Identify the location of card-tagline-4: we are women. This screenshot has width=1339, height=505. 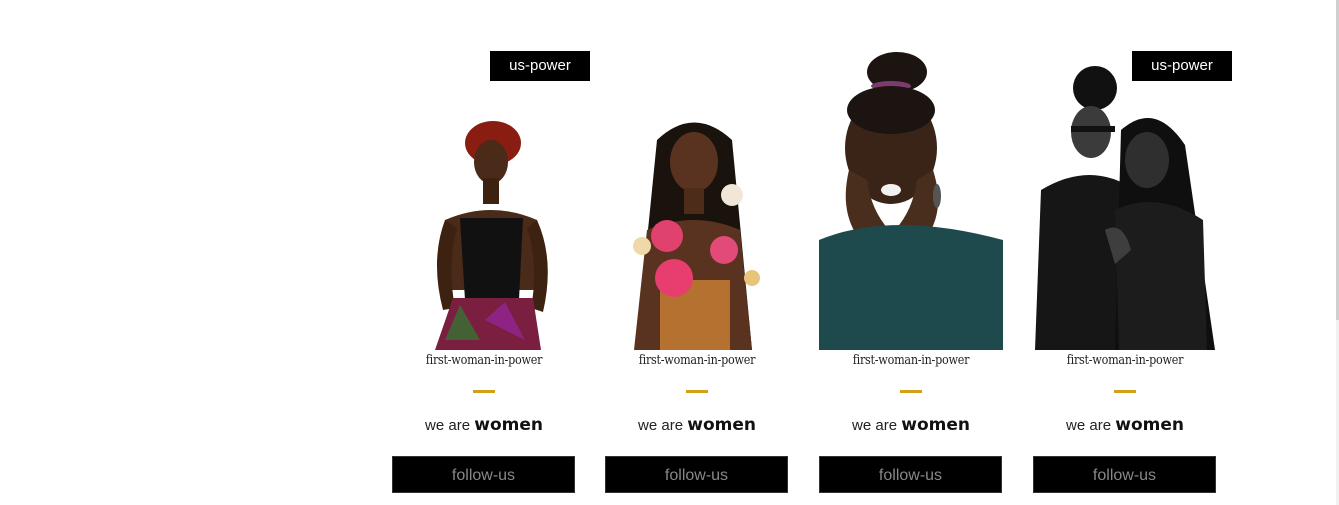
(1125, 425).